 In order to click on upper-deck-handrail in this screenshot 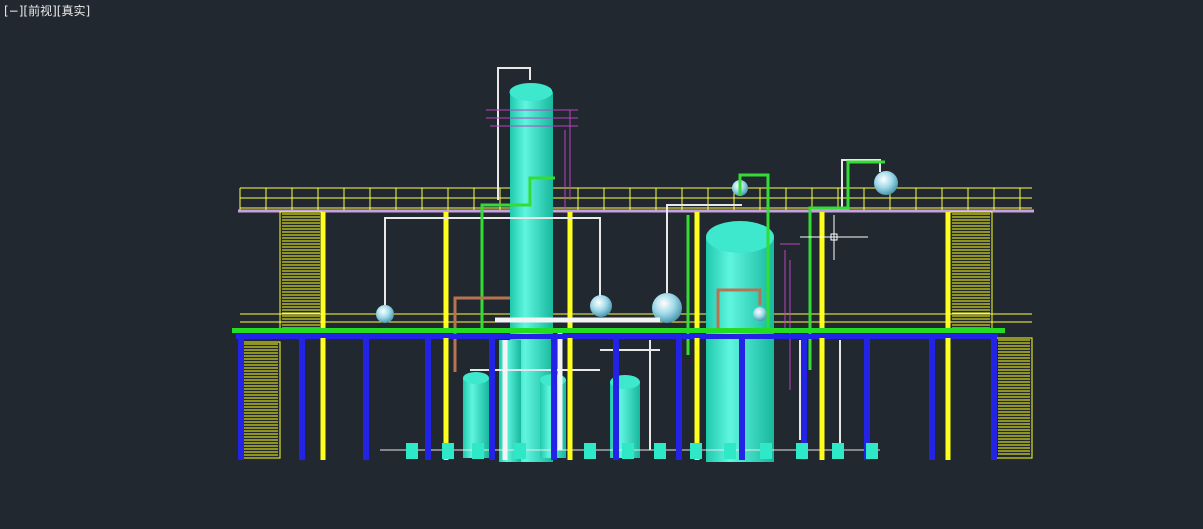, I will do `click(636, 198)`.